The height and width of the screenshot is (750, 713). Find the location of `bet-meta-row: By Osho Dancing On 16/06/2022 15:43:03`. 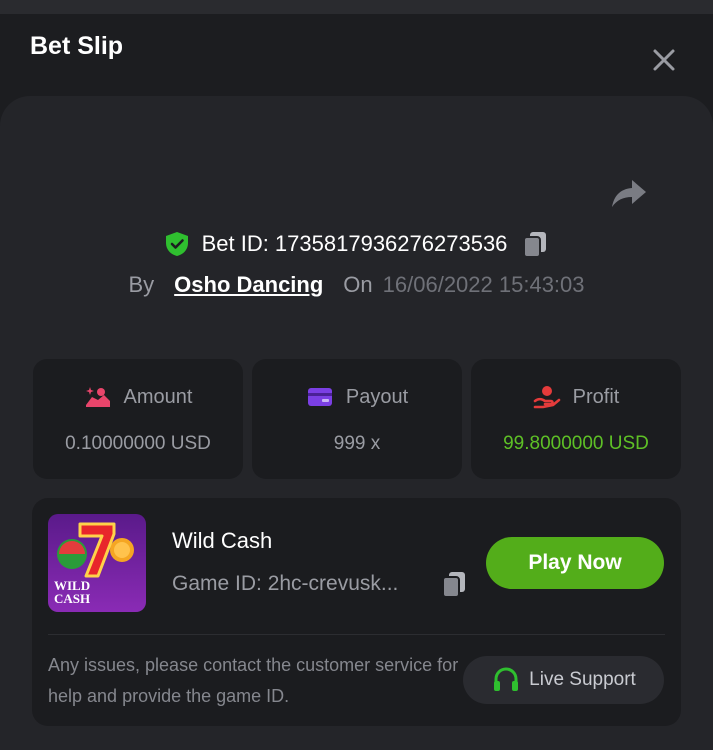

bet-meta-row: By Osho Dancing On 16/06/2022 15:43:03 is located at coordinates (356, 285).